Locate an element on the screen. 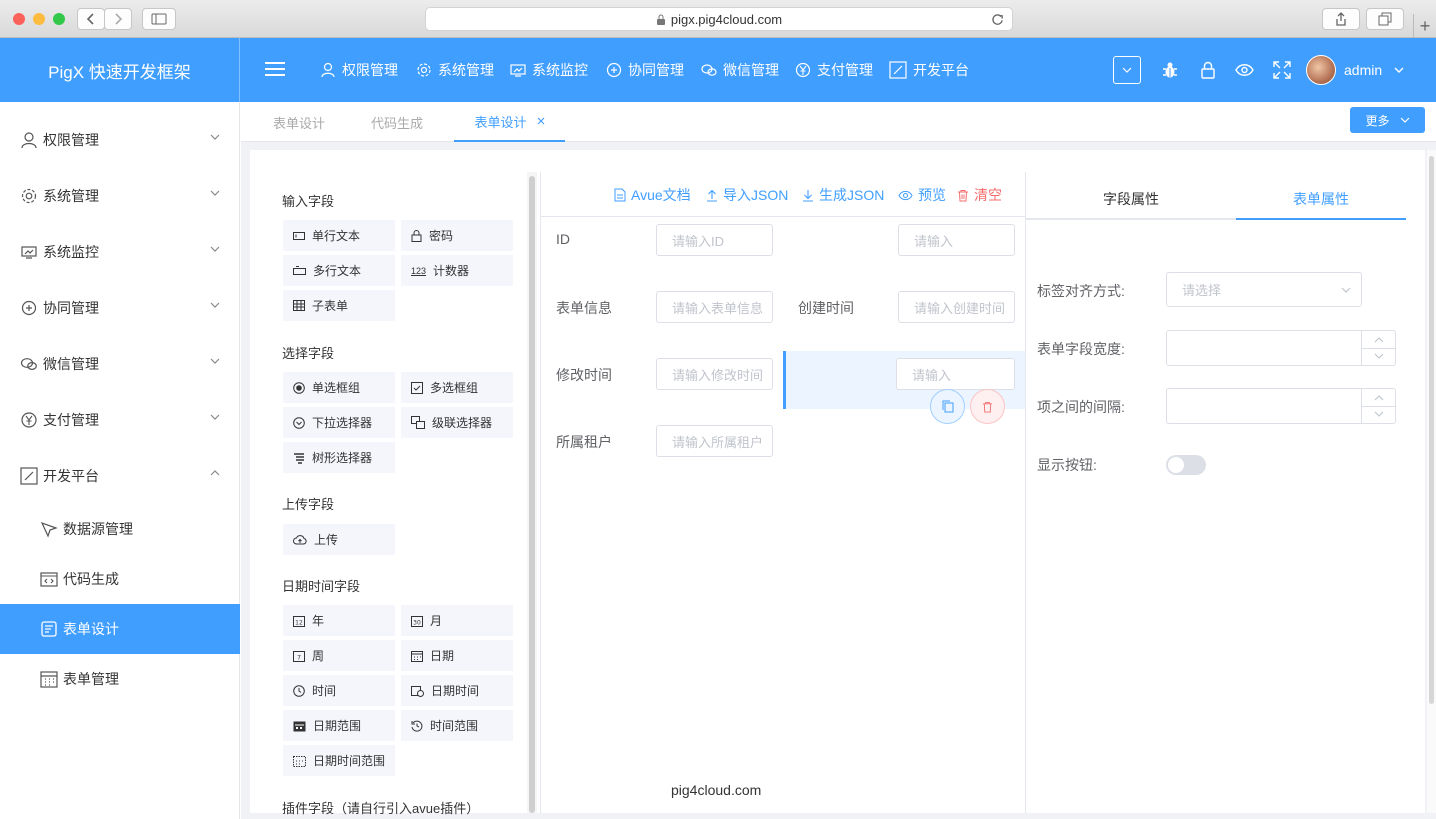 This screenshot has width=1436, height=819. eye-icon is located at coordinates (1244, 70).